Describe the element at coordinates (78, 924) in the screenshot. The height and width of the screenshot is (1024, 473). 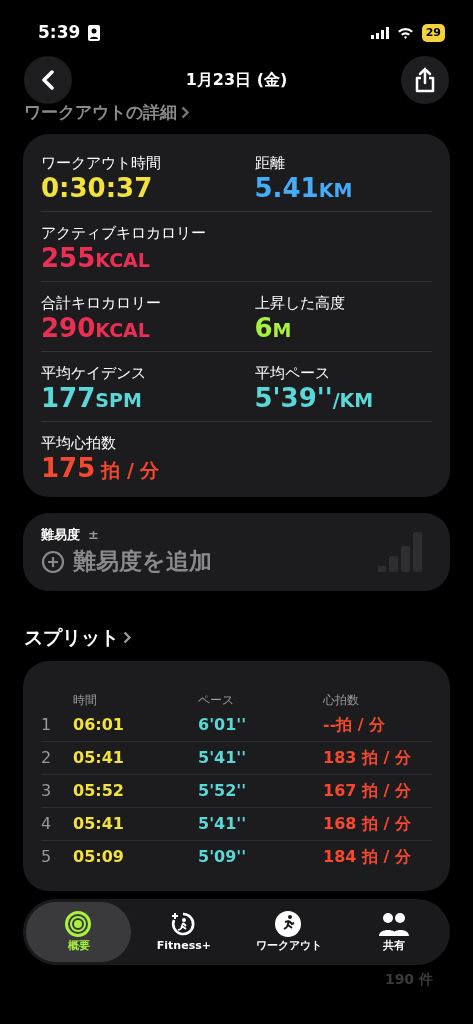
I see `activity-rings-icon` at that location.